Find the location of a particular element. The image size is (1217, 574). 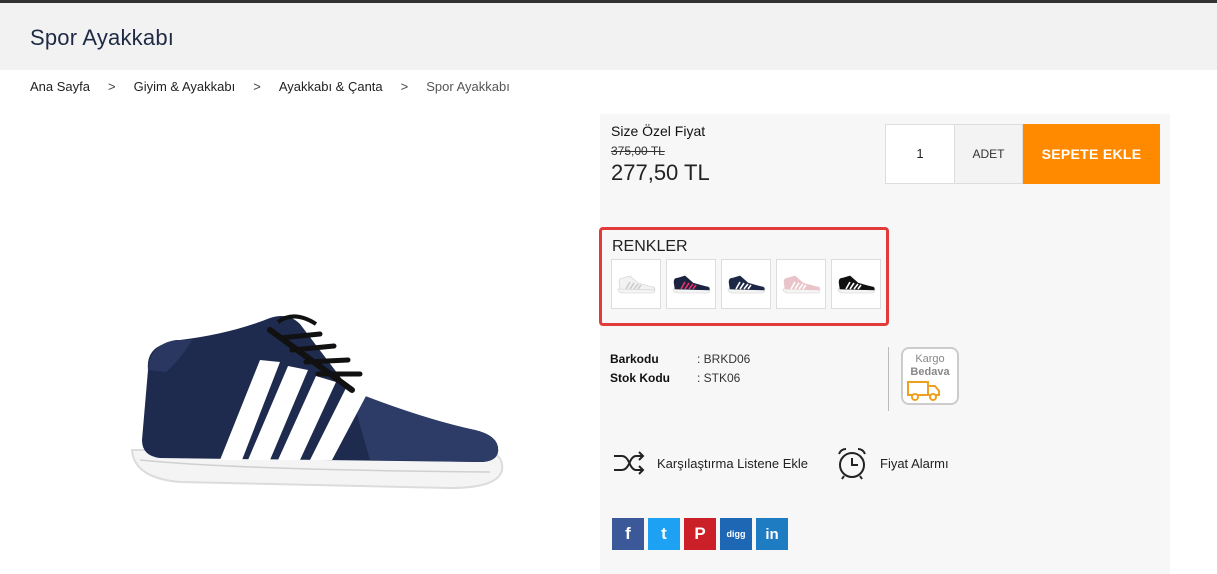

stock-code-row: Stok Kodu : STK06 is located at coordinates (680, 377).